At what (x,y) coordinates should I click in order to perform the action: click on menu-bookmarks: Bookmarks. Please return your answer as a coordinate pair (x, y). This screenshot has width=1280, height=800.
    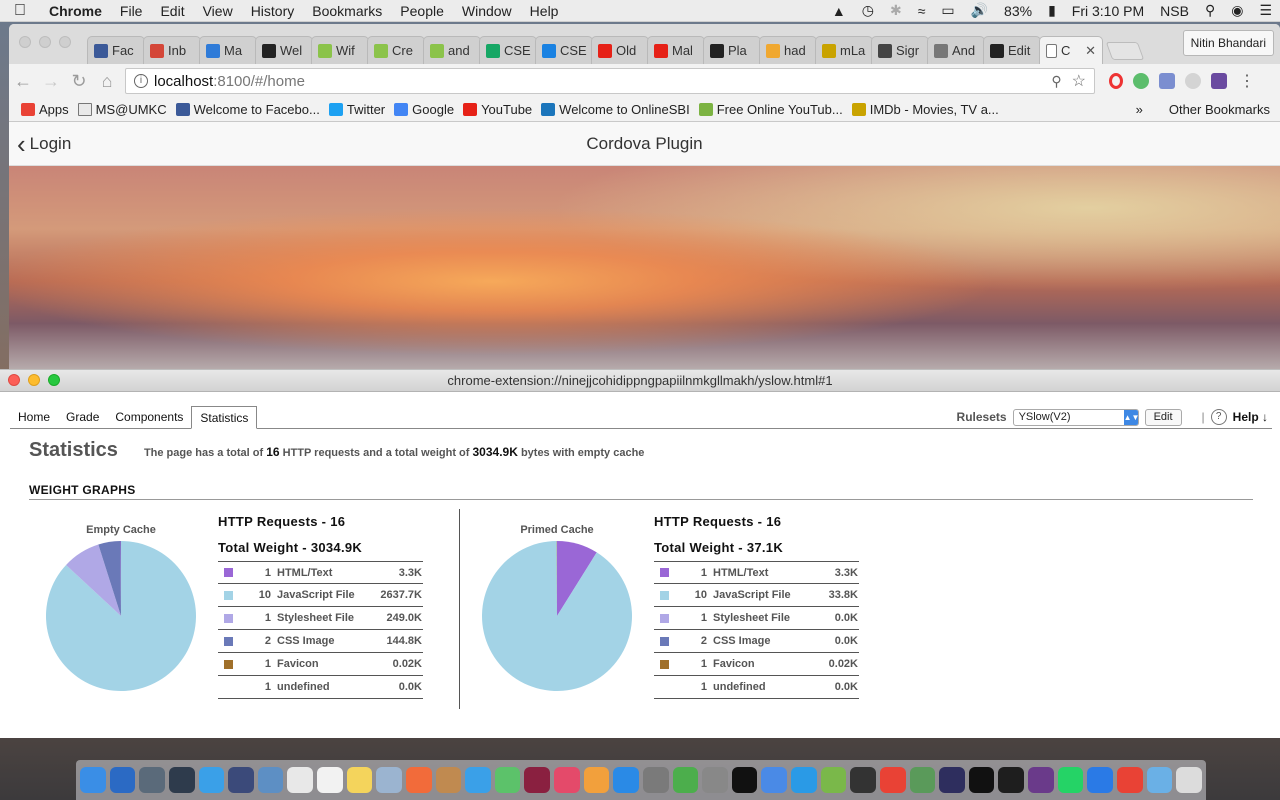
    Looking at the image, I should click on (347, 11).